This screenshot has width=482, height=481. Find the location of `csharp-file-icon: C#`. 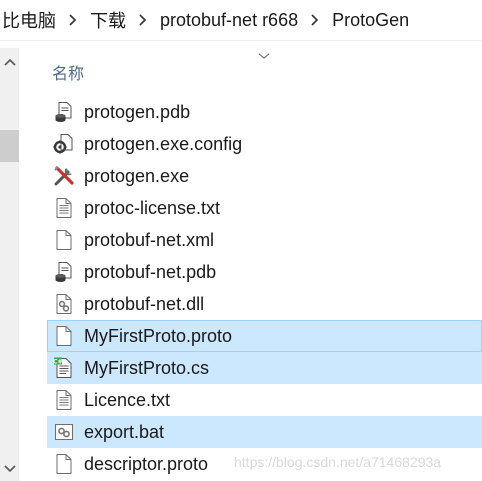

csharp-file-icon: C# is located at coordinates (64, 368).